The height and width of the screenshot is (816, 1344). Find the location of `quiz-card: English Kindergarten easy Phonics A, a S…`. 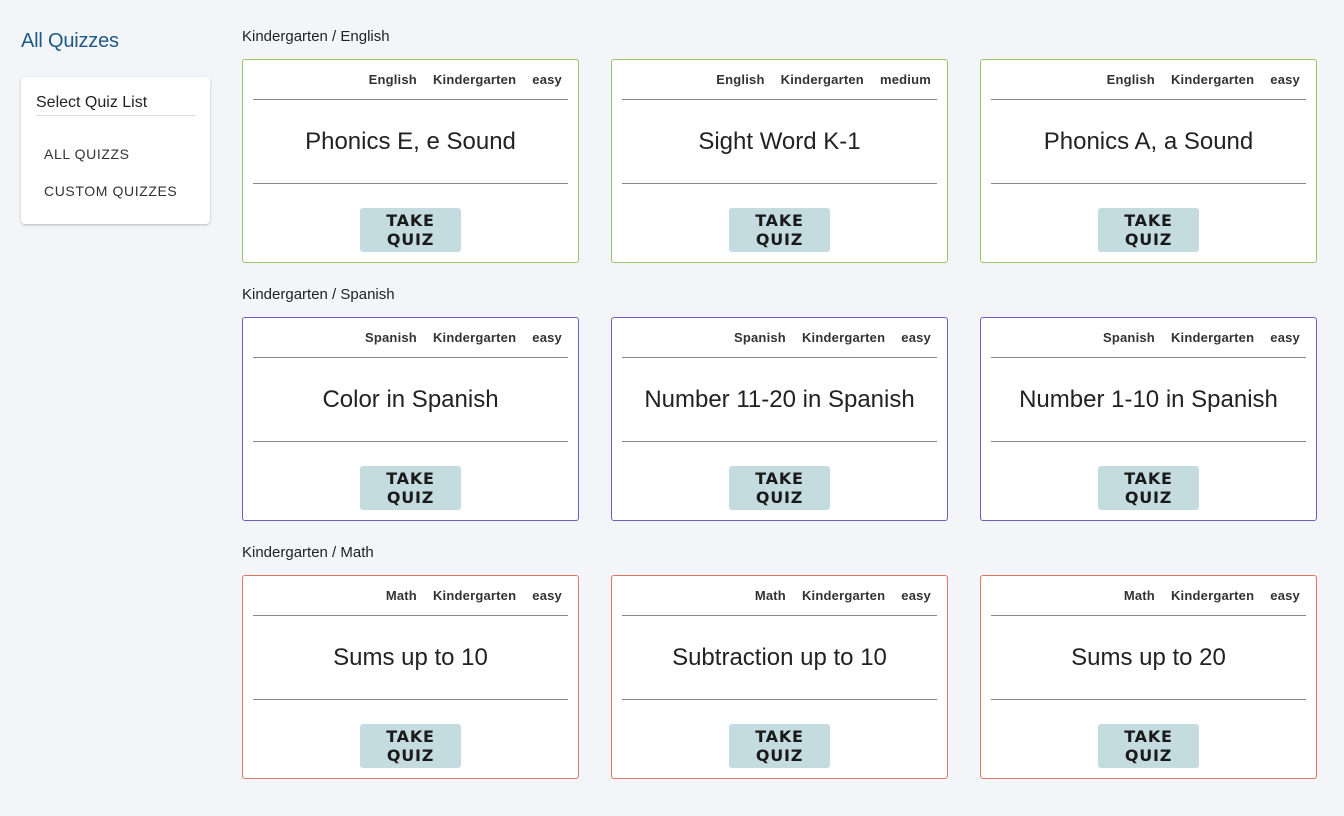

quiz-card: English Kindergarten easy Phonics A, a S… is located at coordinates (1148, 161).